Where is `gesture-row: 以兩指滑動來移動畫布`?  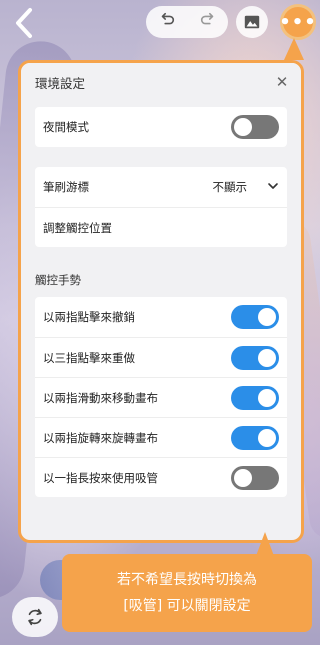
gesture-row: 以兩指滑動來移動畫布 is located at coordinates (161, 397).